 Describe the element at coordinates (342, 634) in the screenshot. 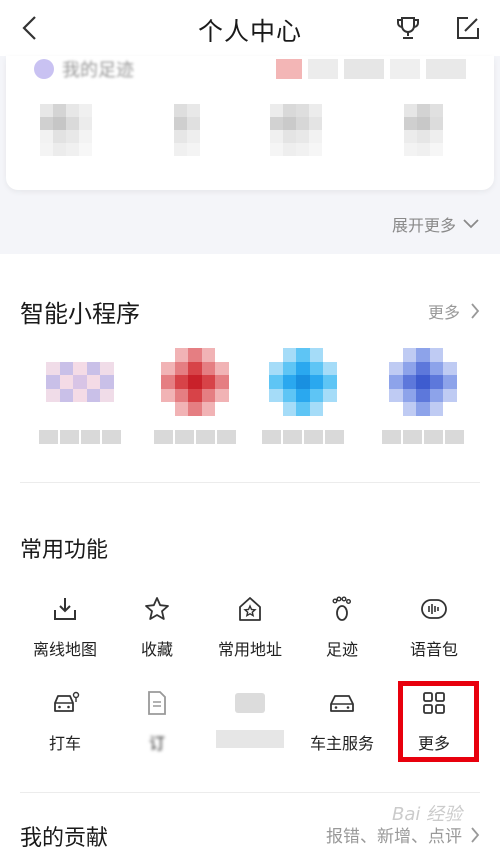

I see `footprint-button: 足迹` at that location.